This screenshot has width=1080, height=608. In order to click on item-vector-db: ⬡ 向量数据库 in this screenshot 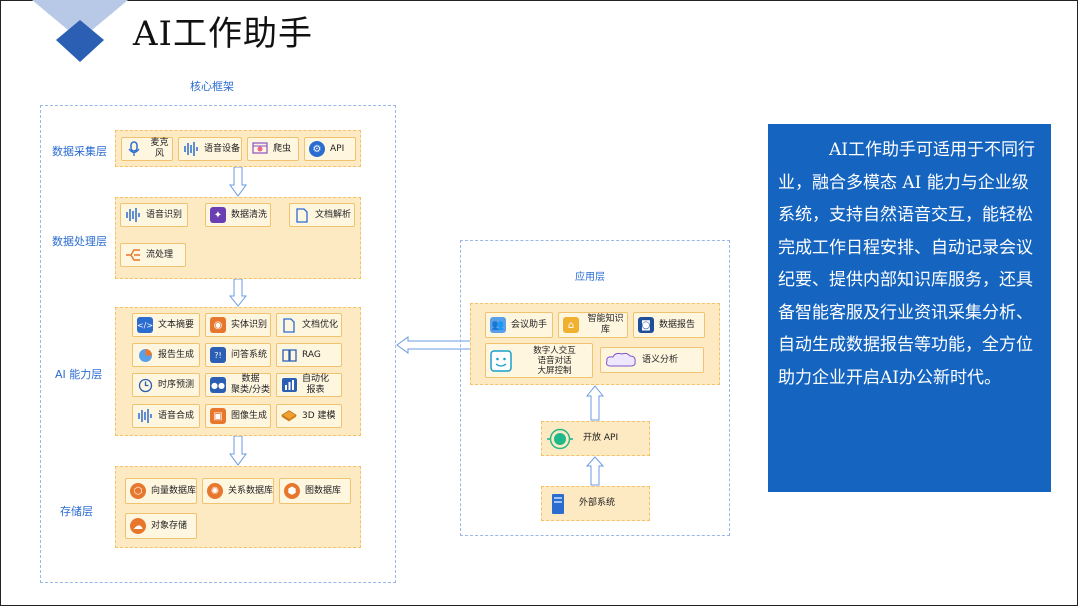, I will do `click(161, 491)`.